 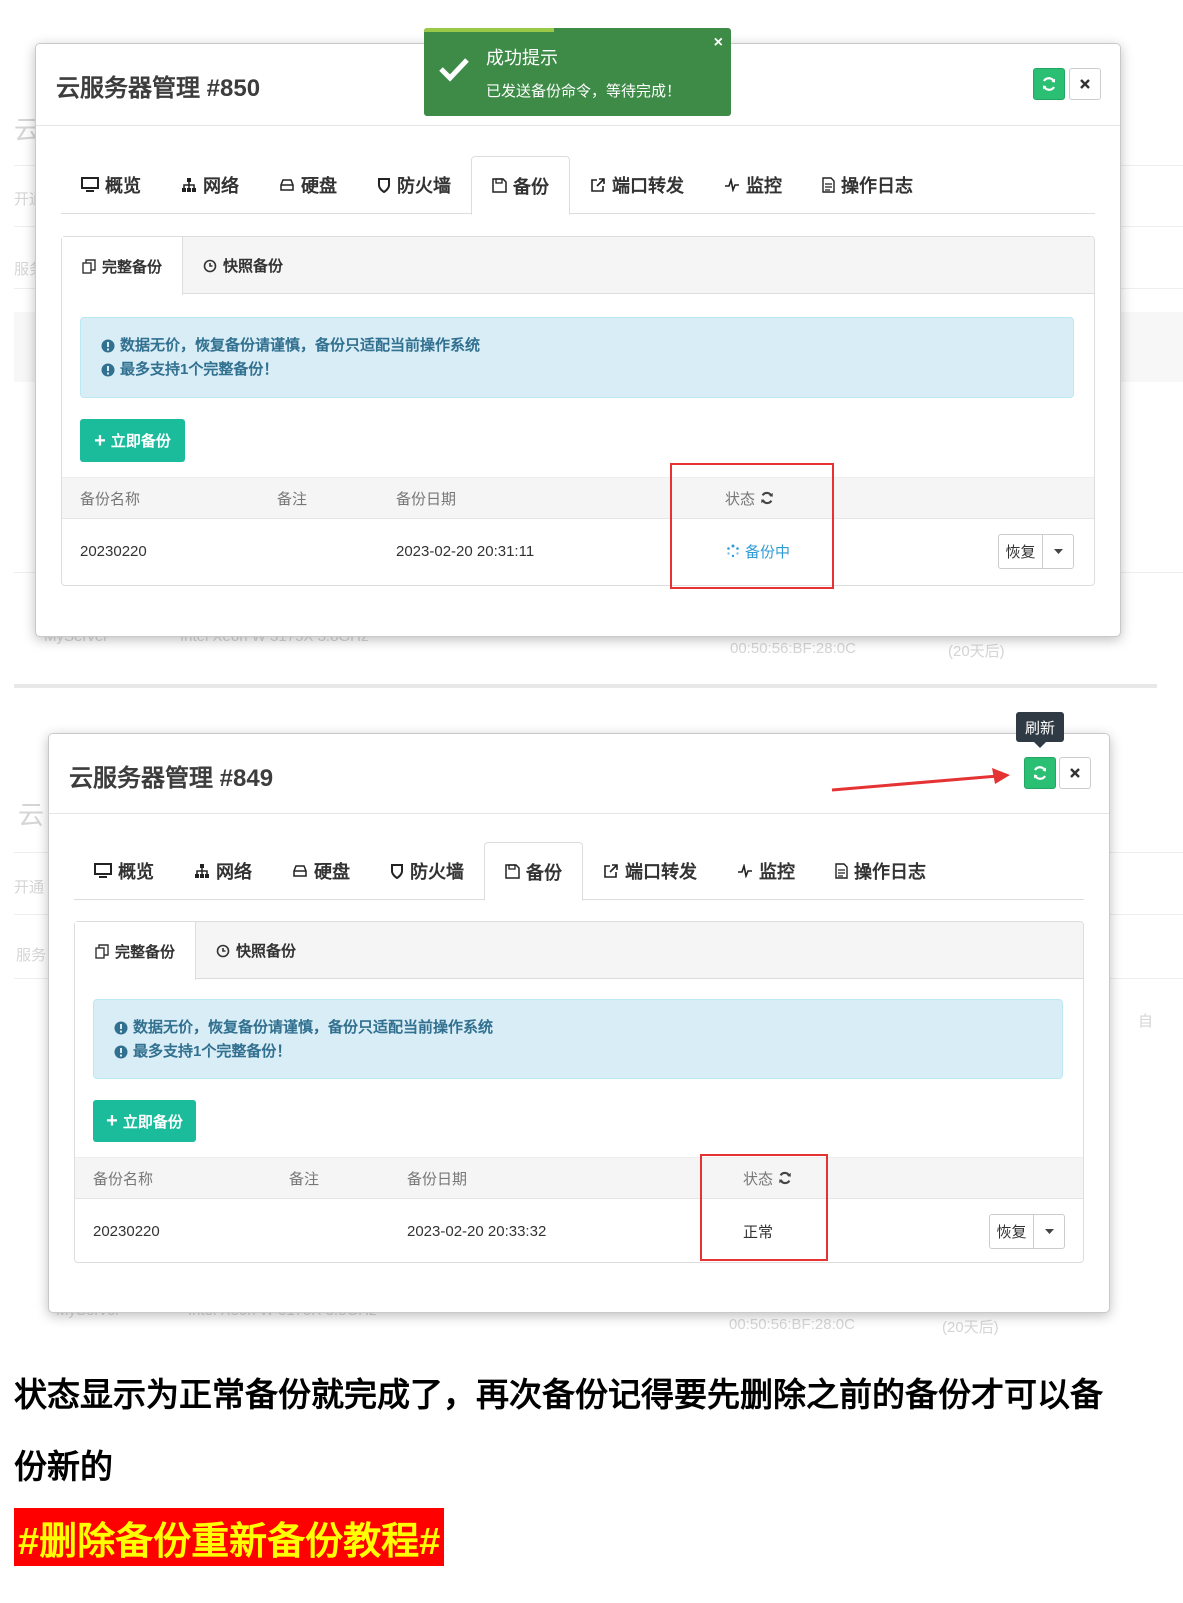 What do you see at coordinates (585, 686) in the screenshot?
I see `section-divider` at bounding box center [585, 686].